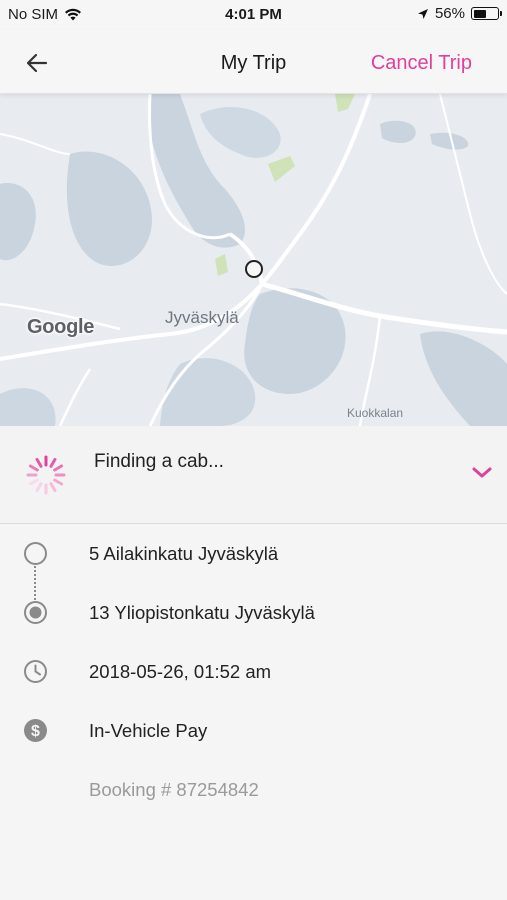 This screenshot has width=507, height=900. I want to click on status-bar: No SIM 4:01 PM 56%, so click(253, 15).